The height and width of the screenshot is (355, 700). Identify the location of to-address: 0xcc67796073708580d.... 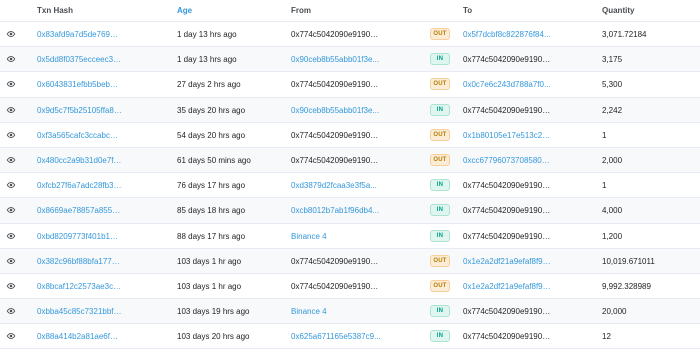
(507, 160).